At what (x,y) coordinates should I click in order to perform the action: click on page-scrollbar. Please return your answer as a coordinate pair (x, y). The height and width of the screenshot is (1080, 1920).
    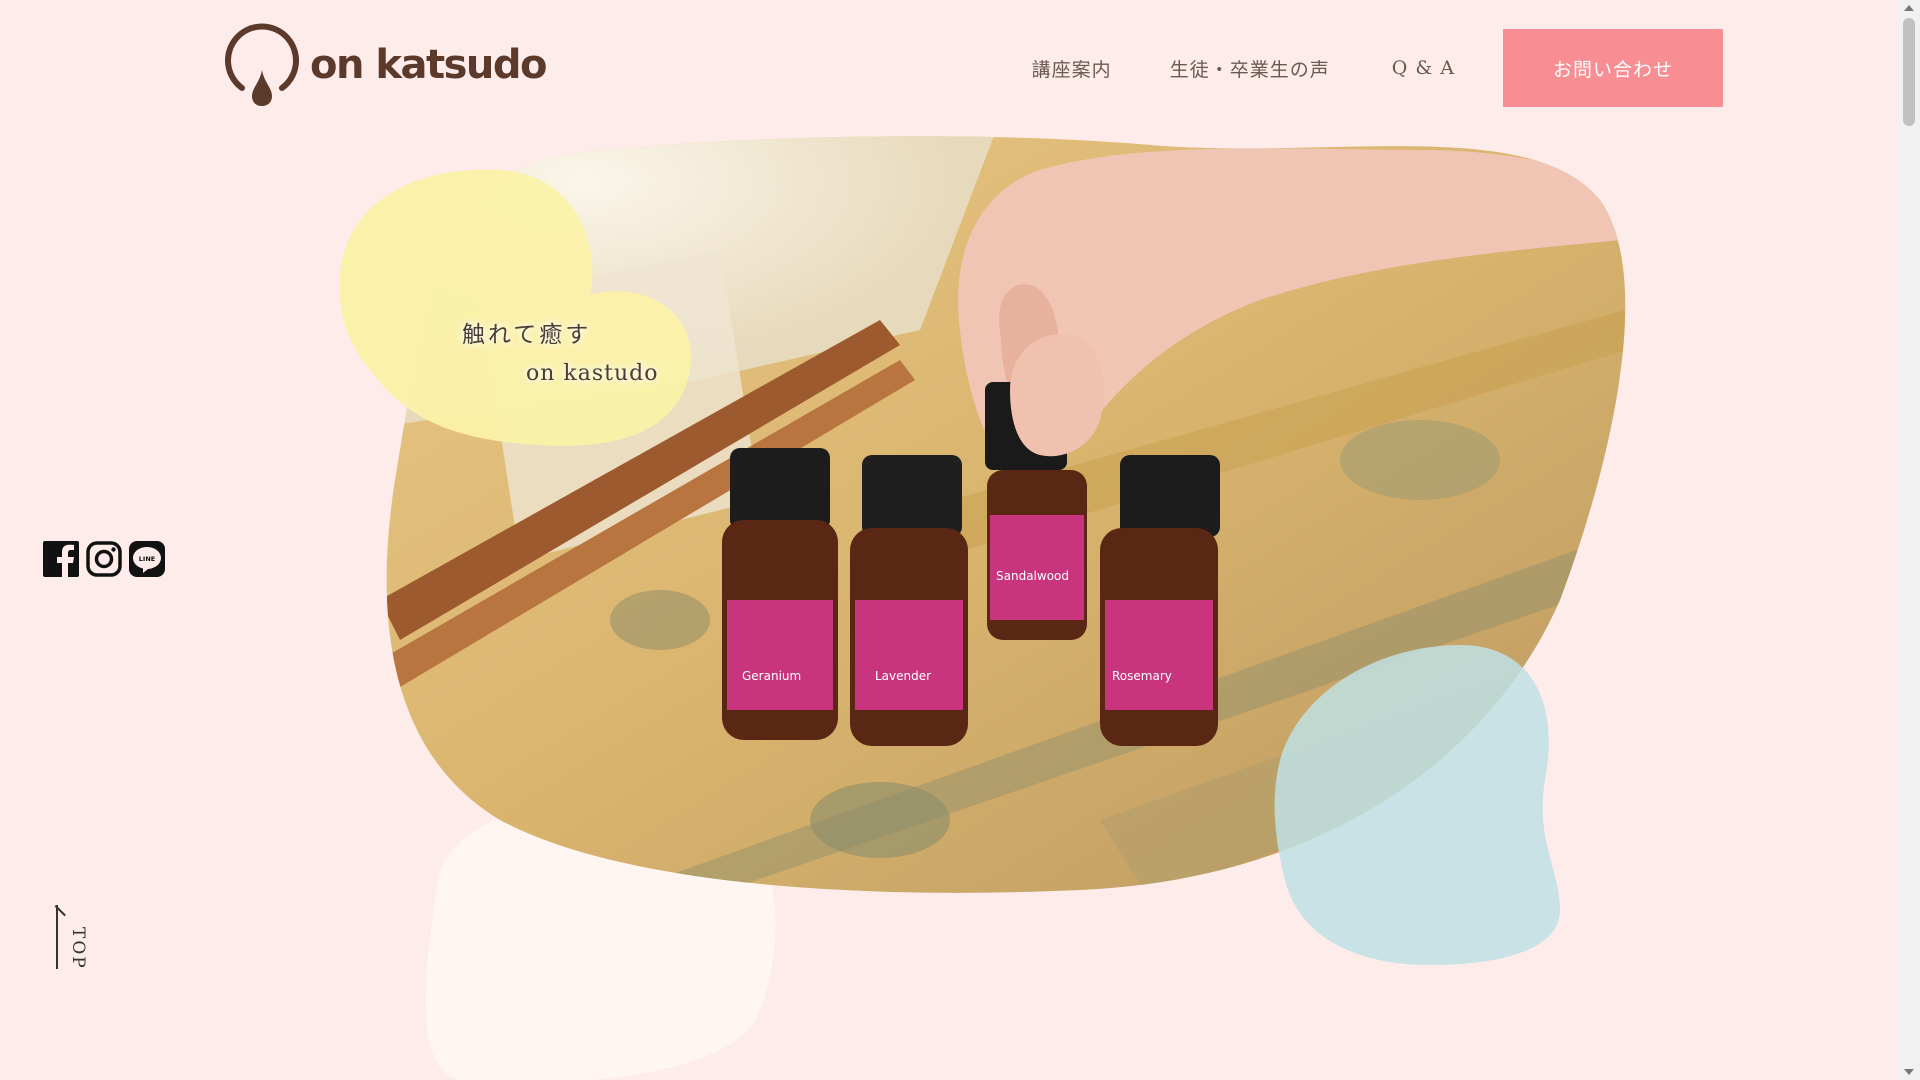
    Looking at the image, I should click on (1909, 540).